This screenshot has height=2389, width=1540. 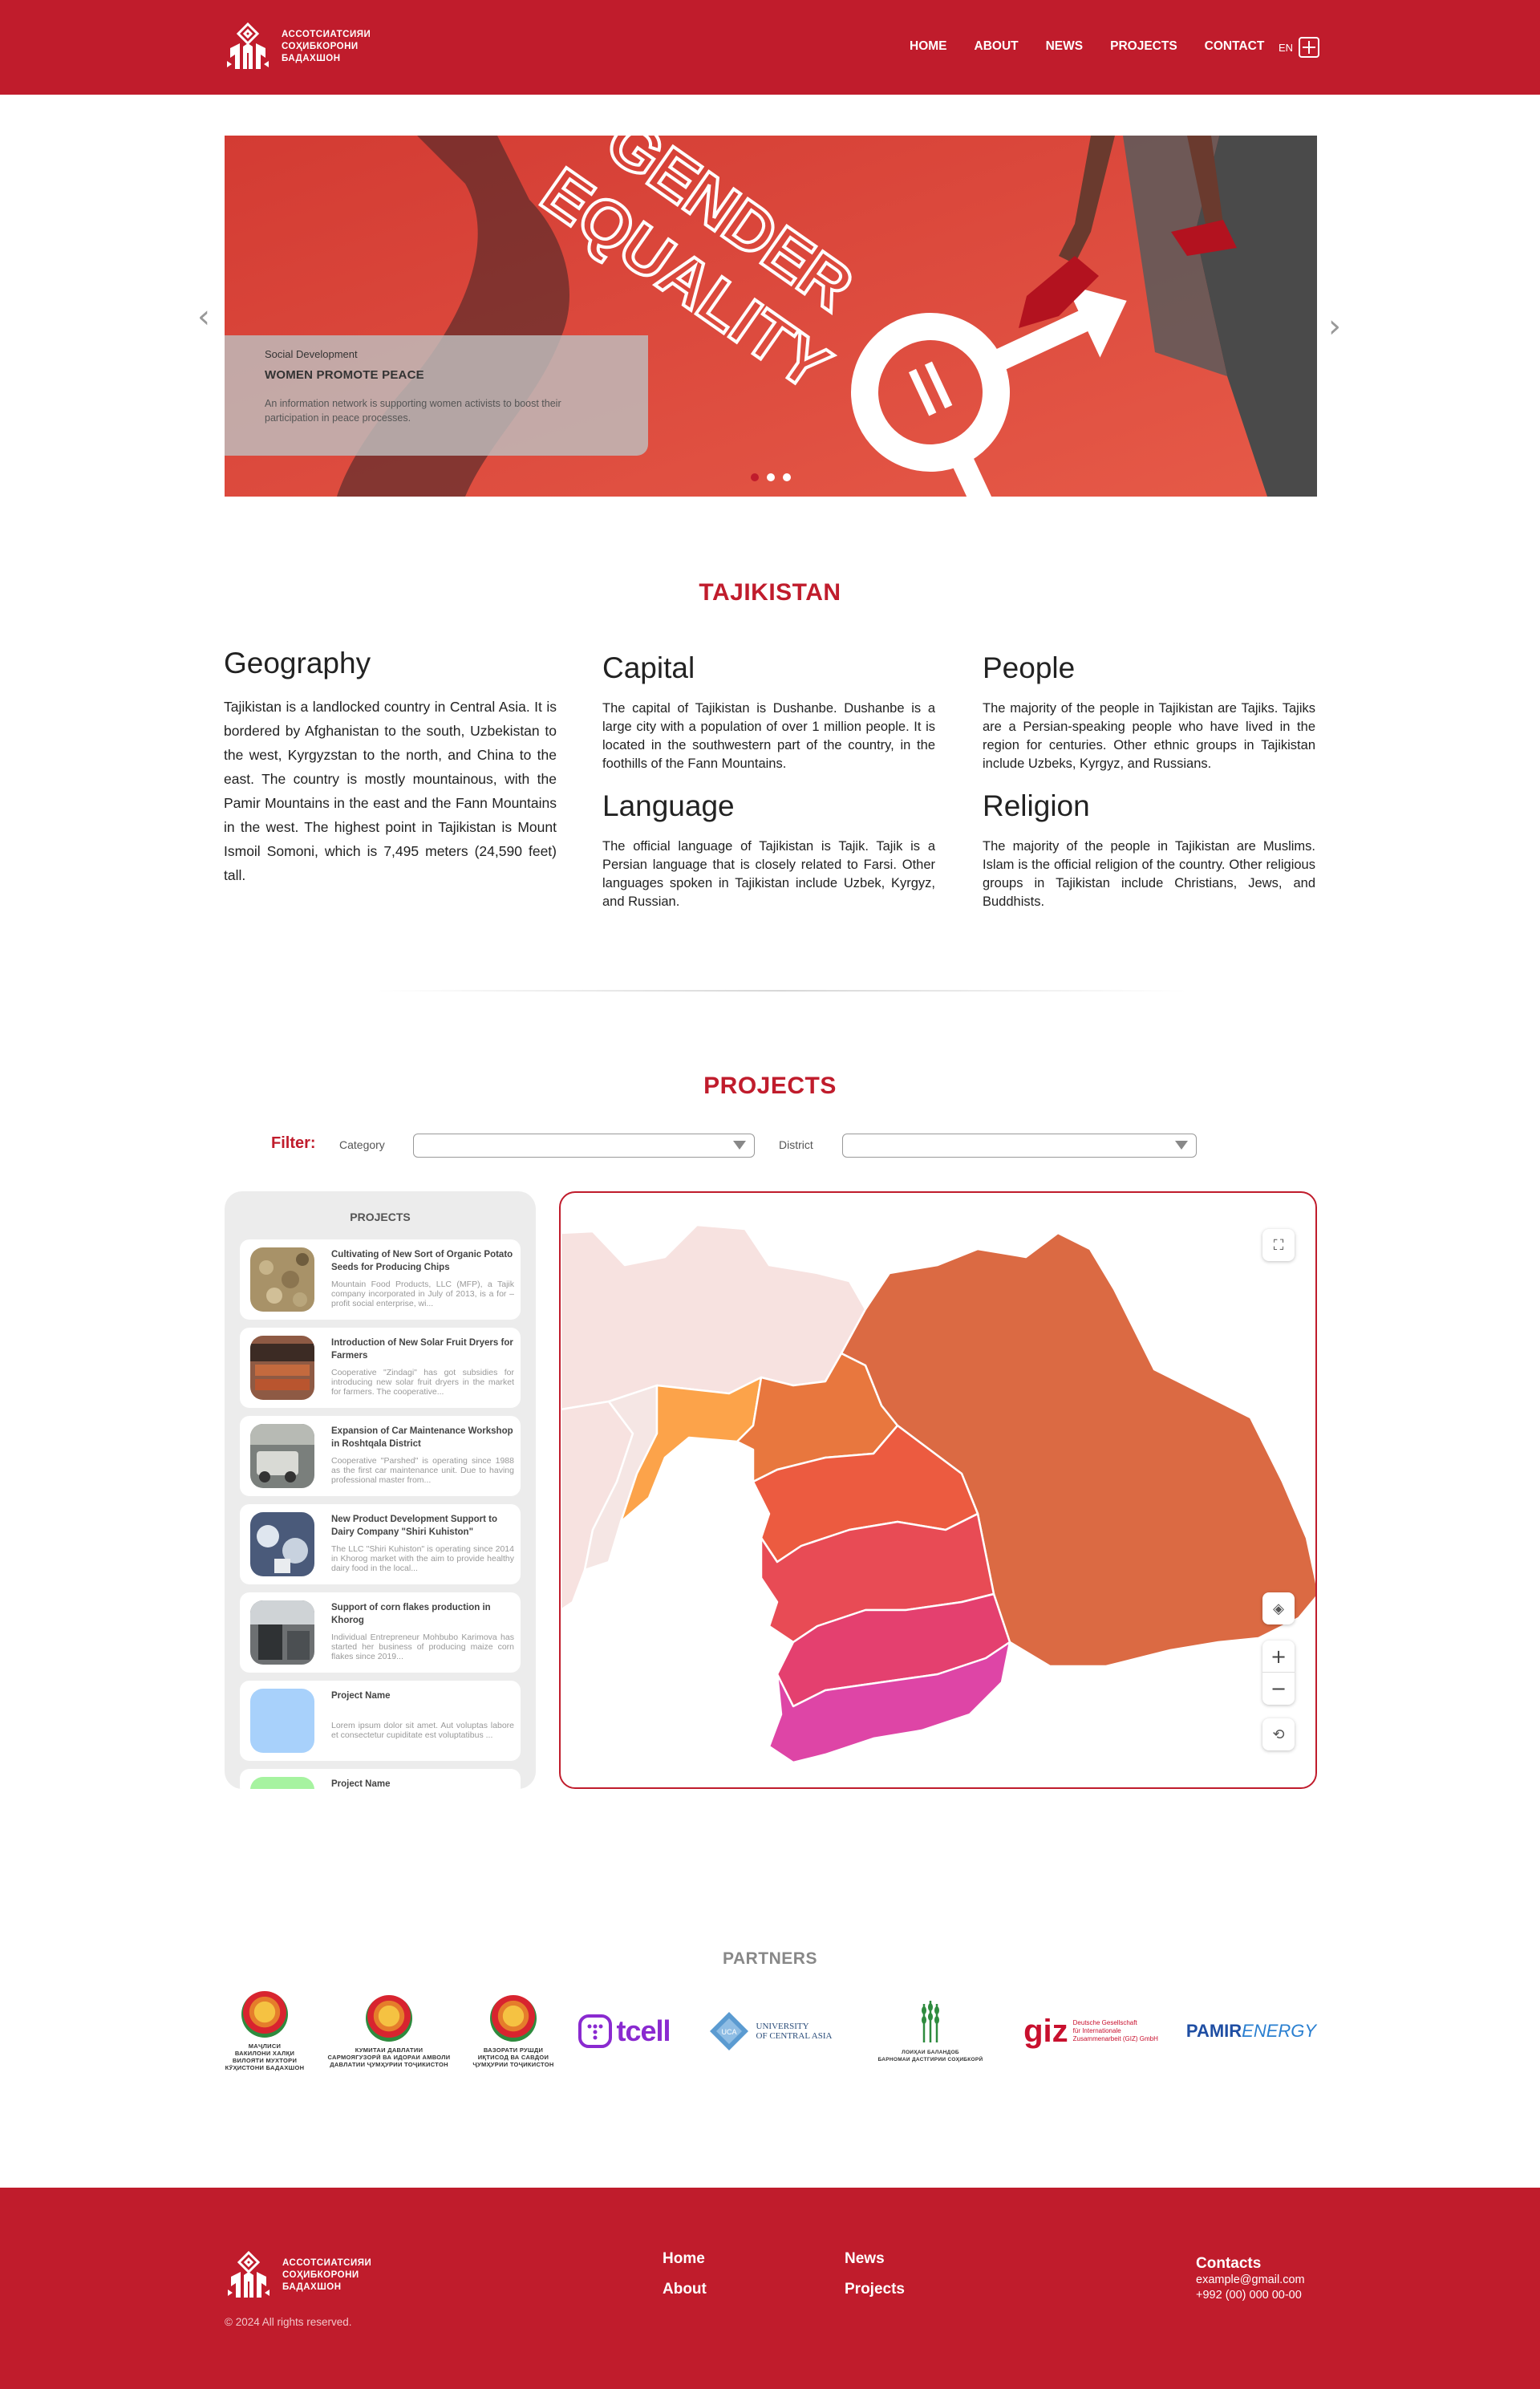 What do you see at coordinates (997, 46) in the screenshot?
I see `nav-about: ABOUT` at bounding box center [997, 46].